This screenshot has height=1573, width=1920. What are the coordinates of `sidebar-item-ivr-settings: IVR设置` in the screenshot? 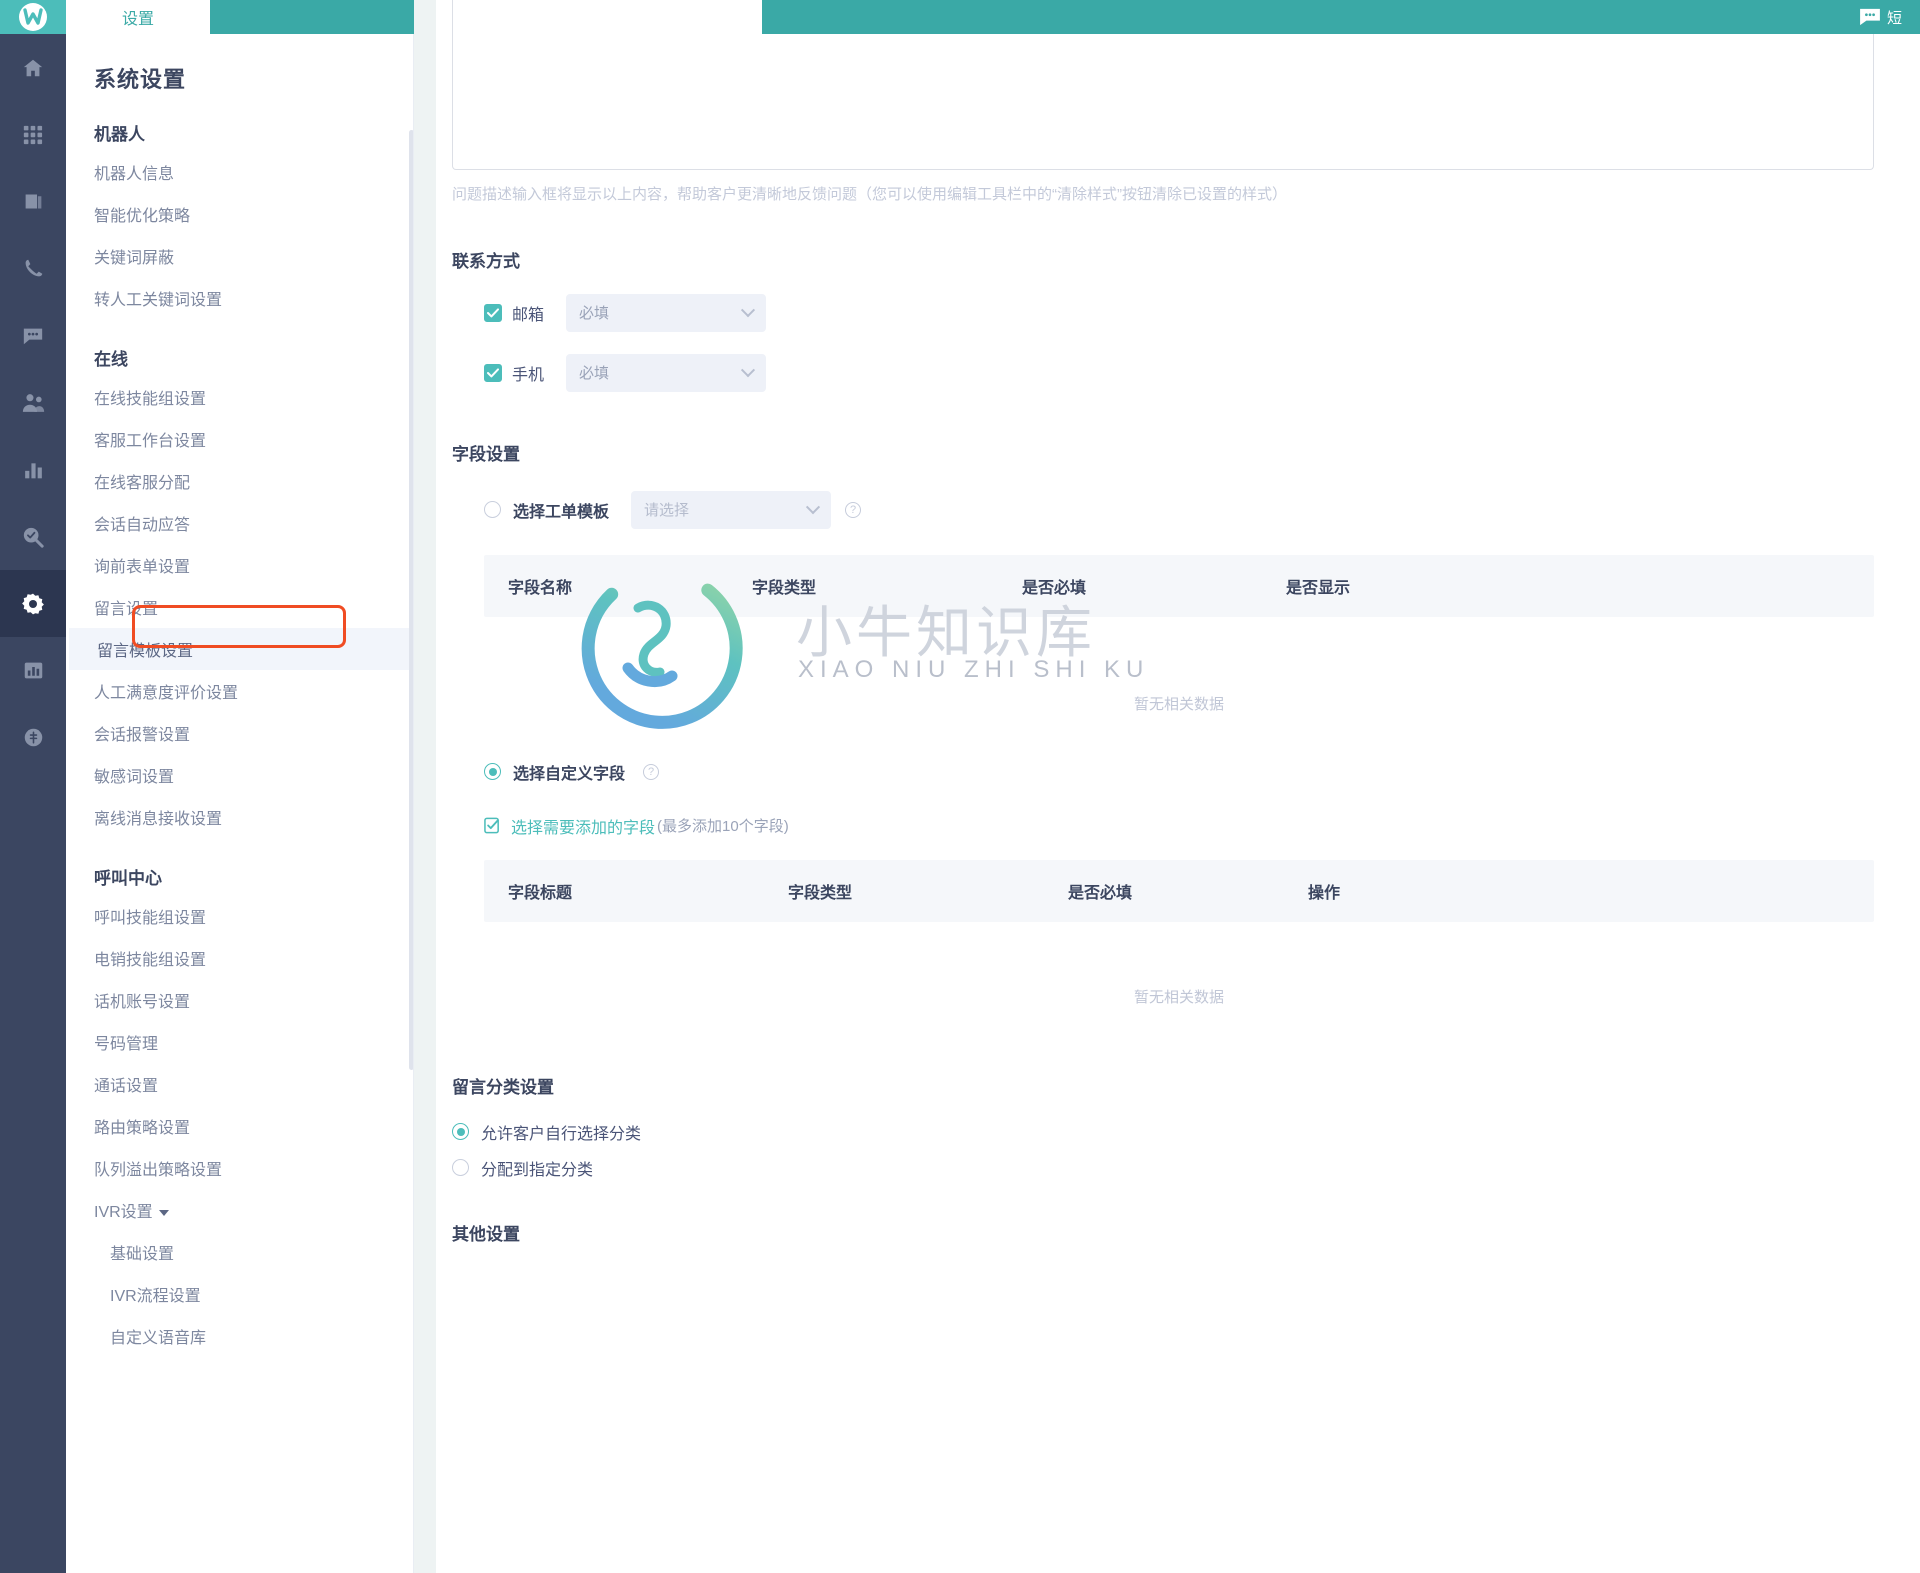 It's located at (240, 1210).